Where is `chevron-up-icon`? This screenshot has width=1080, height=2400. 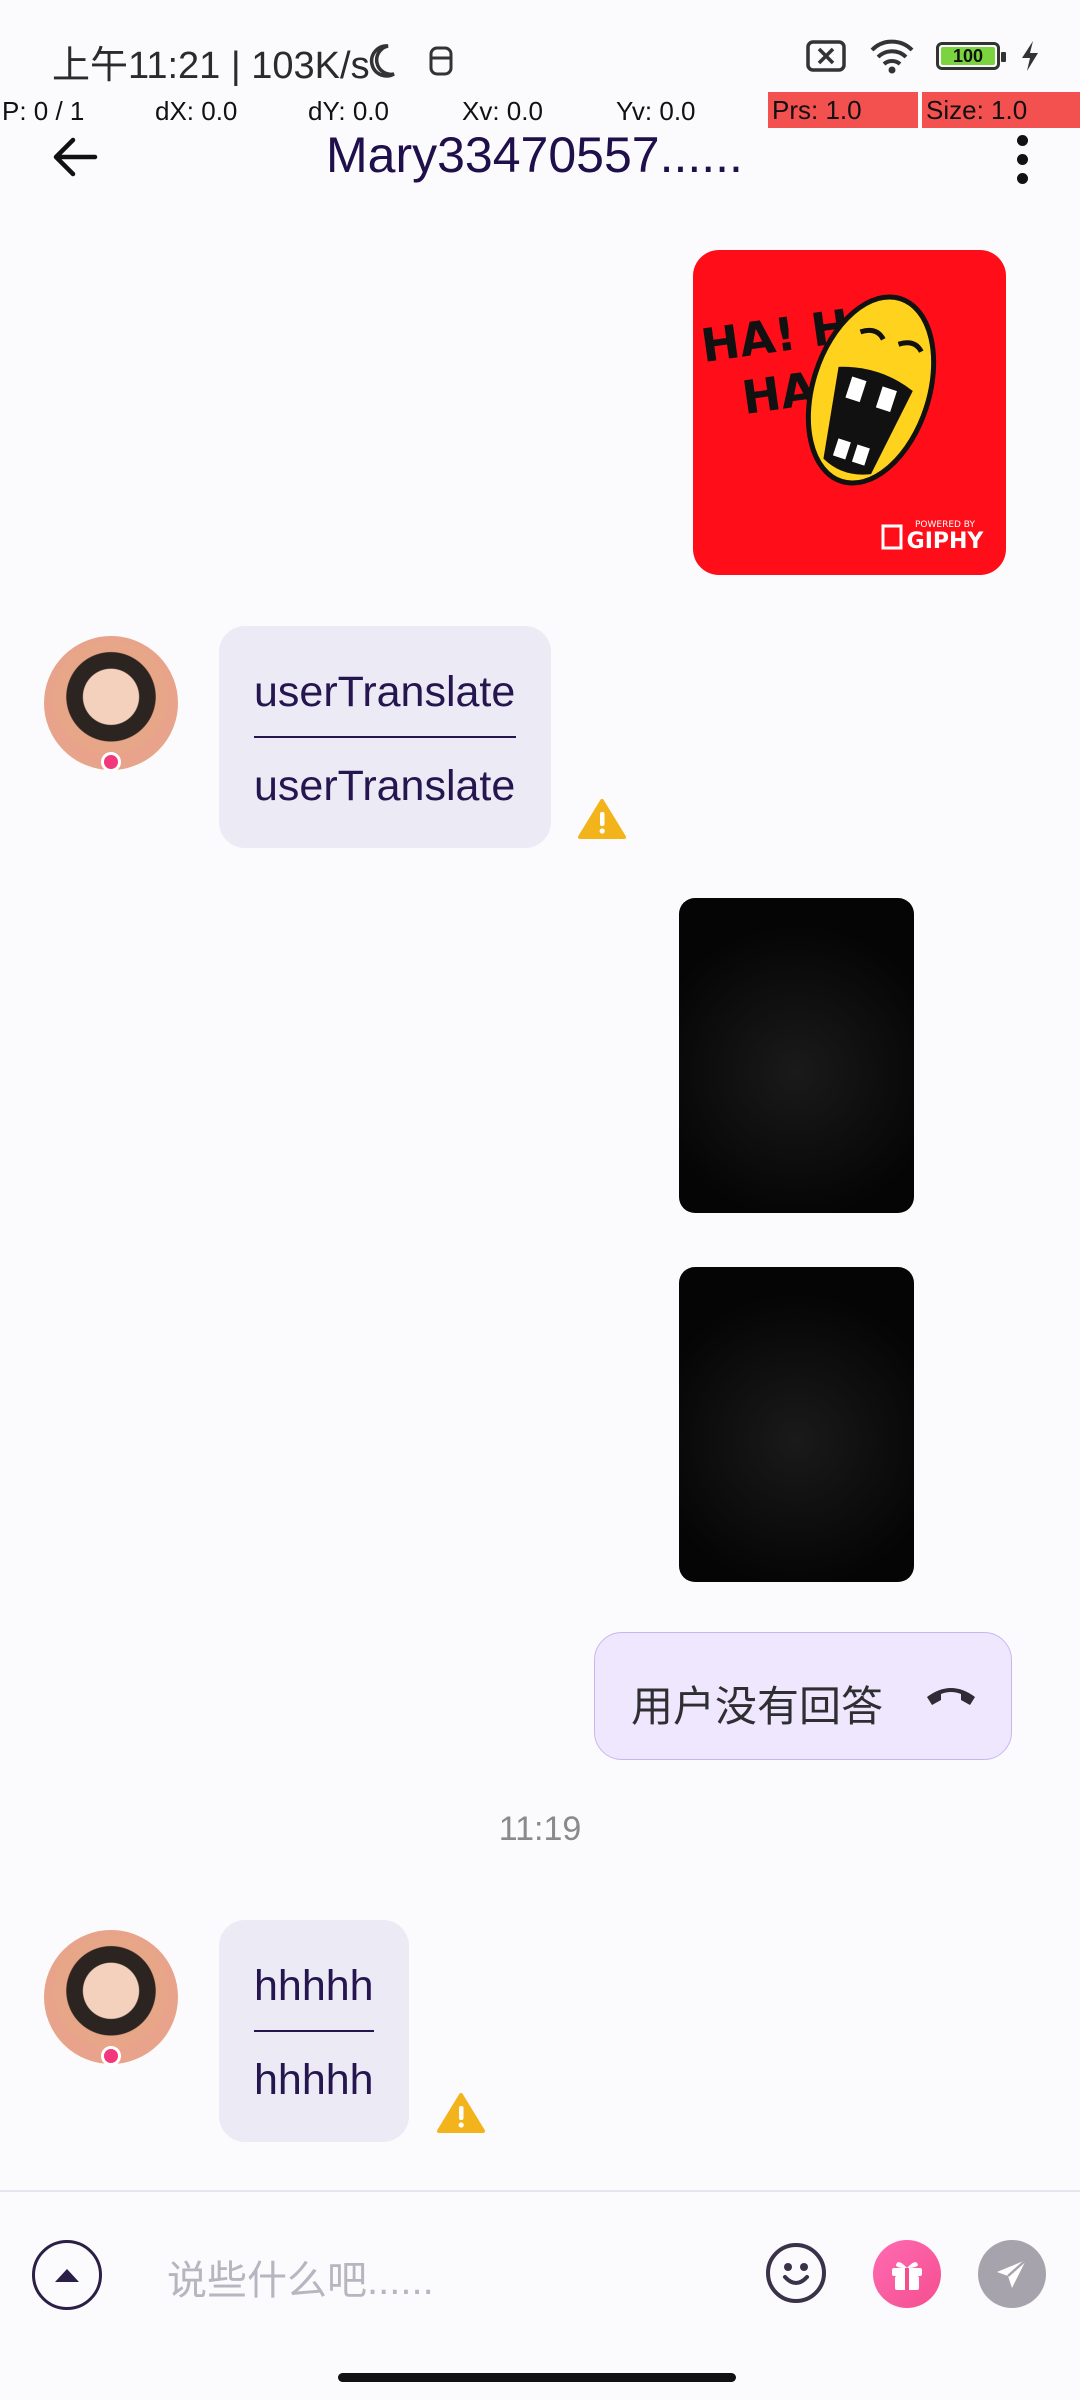
chevron-up-icon is located at coordinates (67, 2275).